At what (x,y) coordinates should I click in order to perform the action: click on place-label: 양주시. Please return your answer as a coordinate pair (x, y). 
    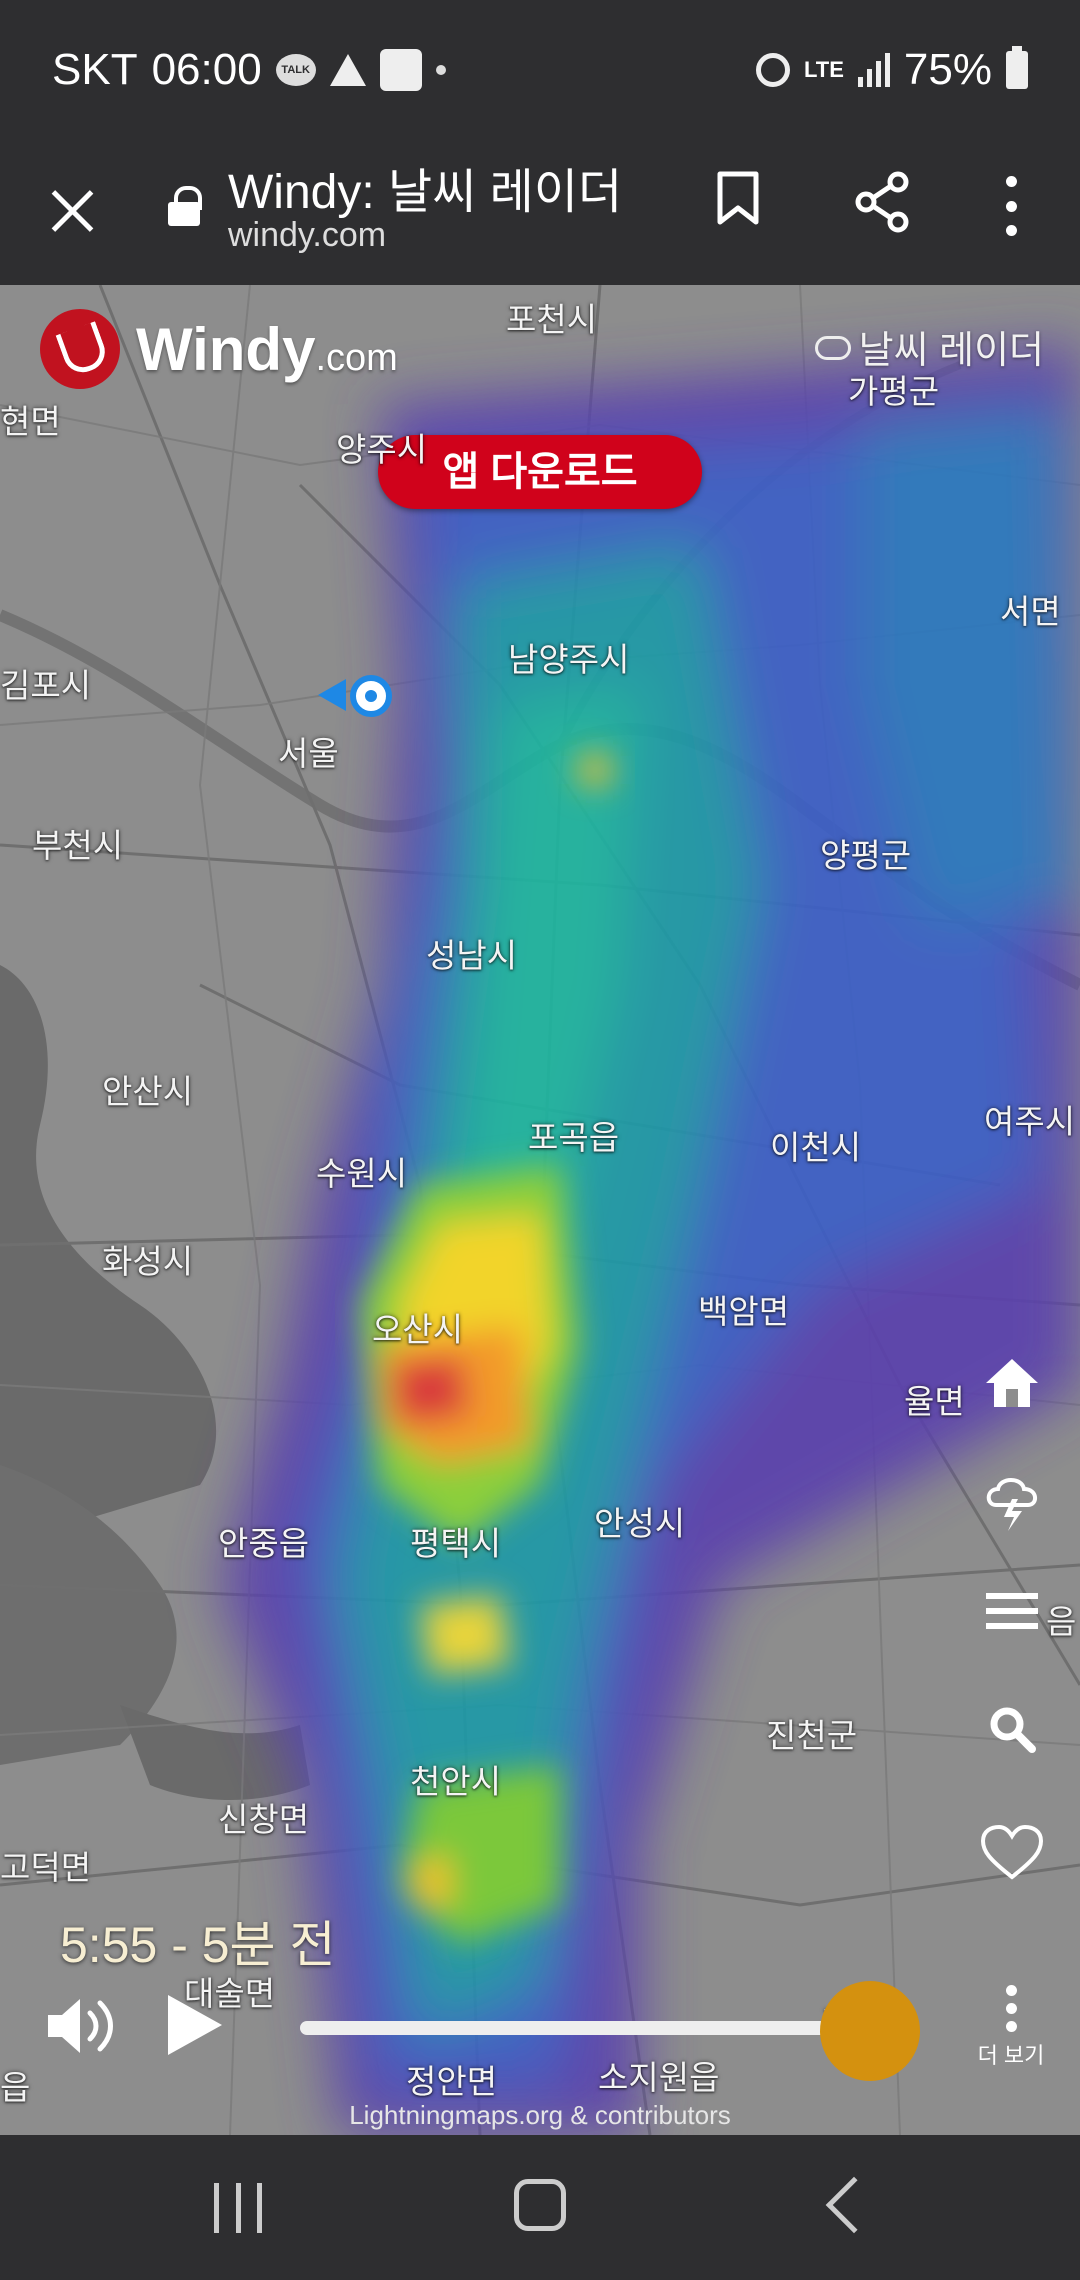
    Looking at the image, I should click on (382, 449).